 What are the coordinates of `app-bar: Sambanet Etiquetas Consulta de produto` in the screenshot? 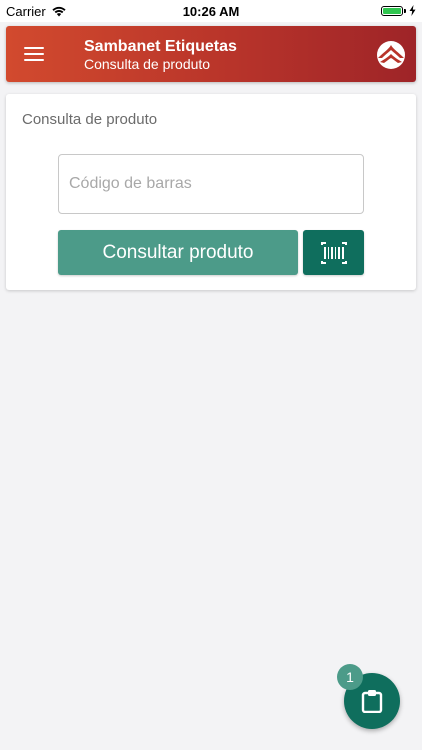 It's located at (211, 54).